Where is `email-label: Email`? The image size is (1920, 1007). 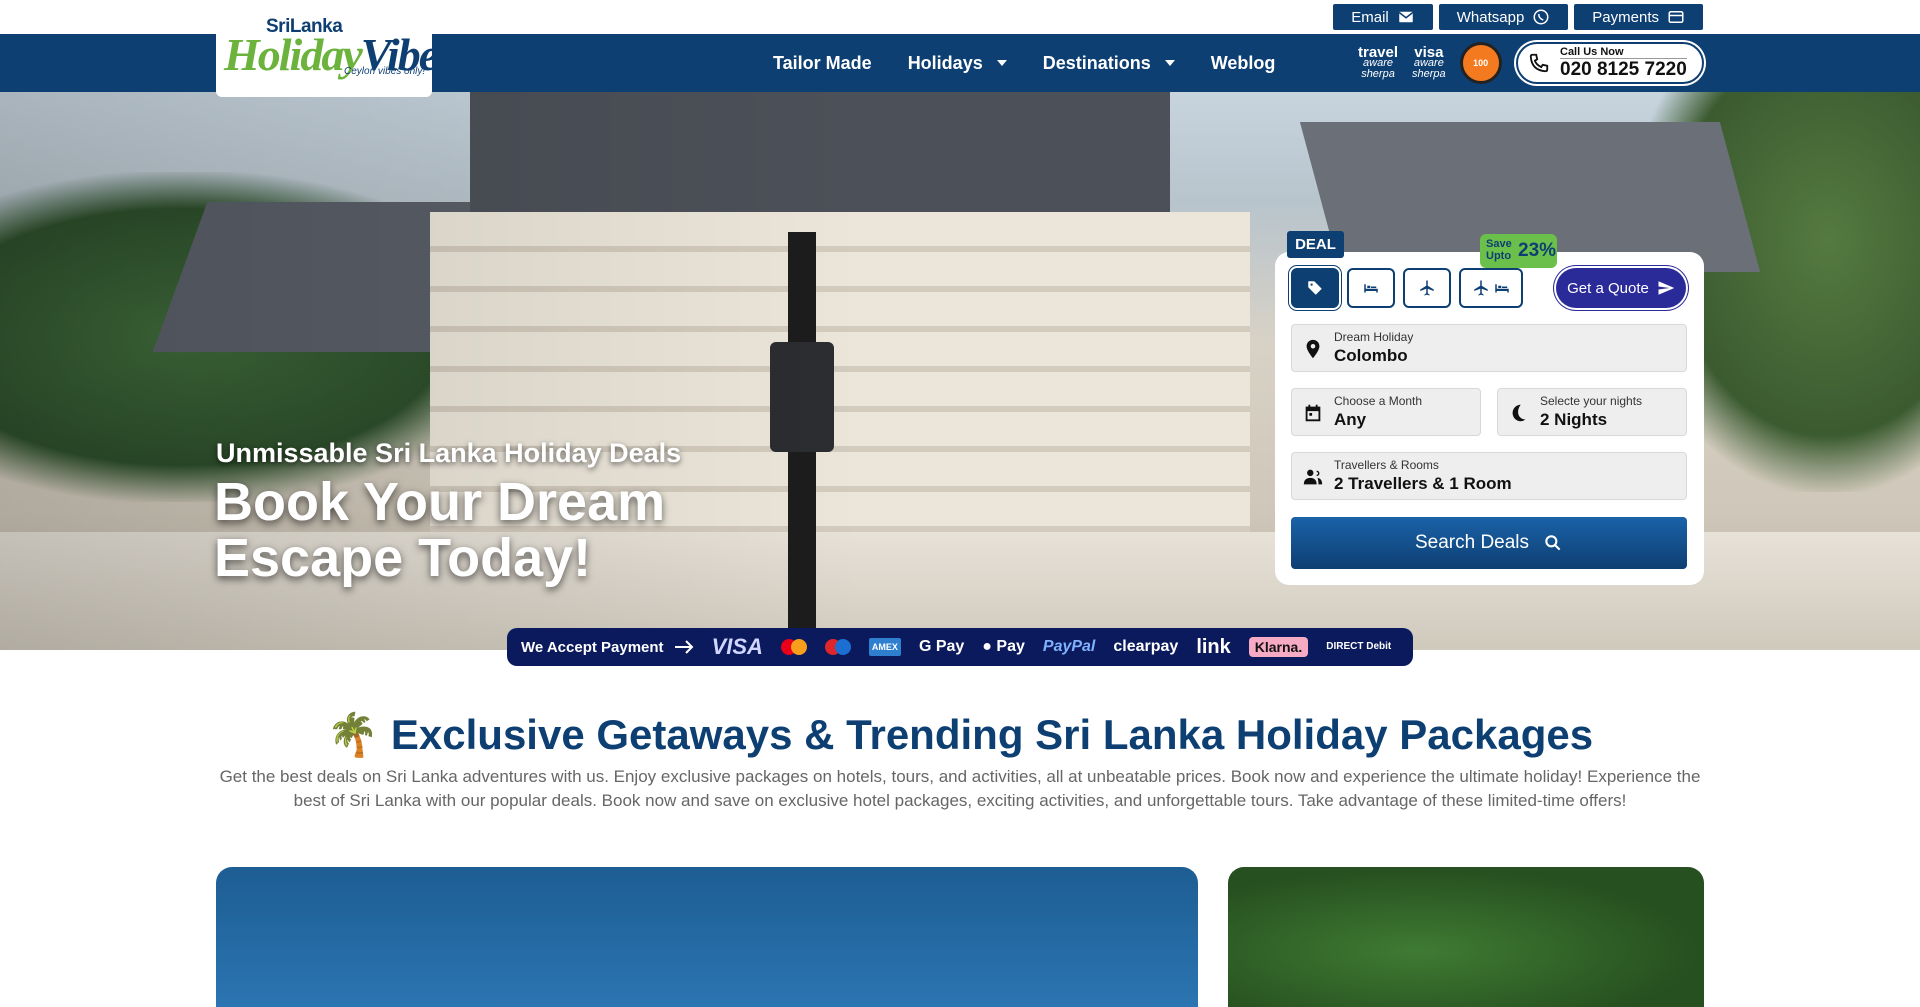
email-label: Email is located at coordinates (1370, 17).